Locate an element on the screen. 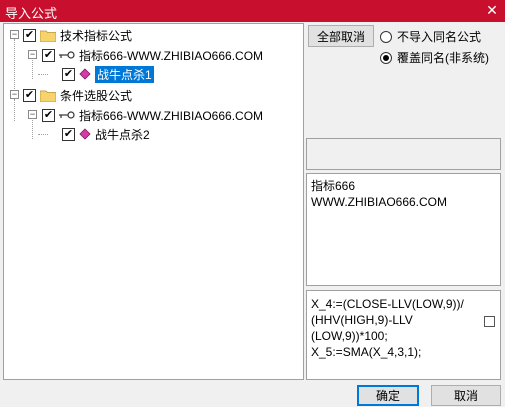 Image resolution: width=505 pixels, height=407 pixels. tree-node-label: 战牛点杀2 is located at coordinates (122, 134).